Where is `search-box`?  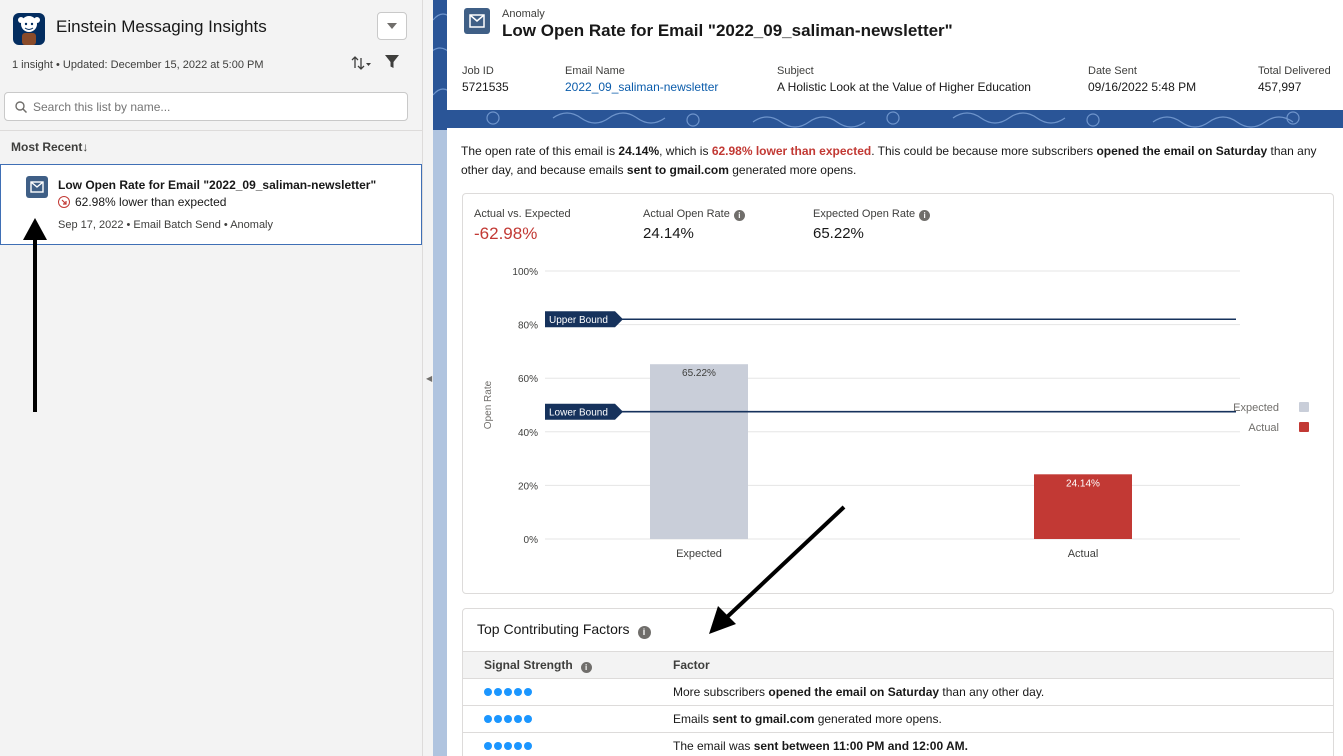 search-box is located at coordinates (206, 106).